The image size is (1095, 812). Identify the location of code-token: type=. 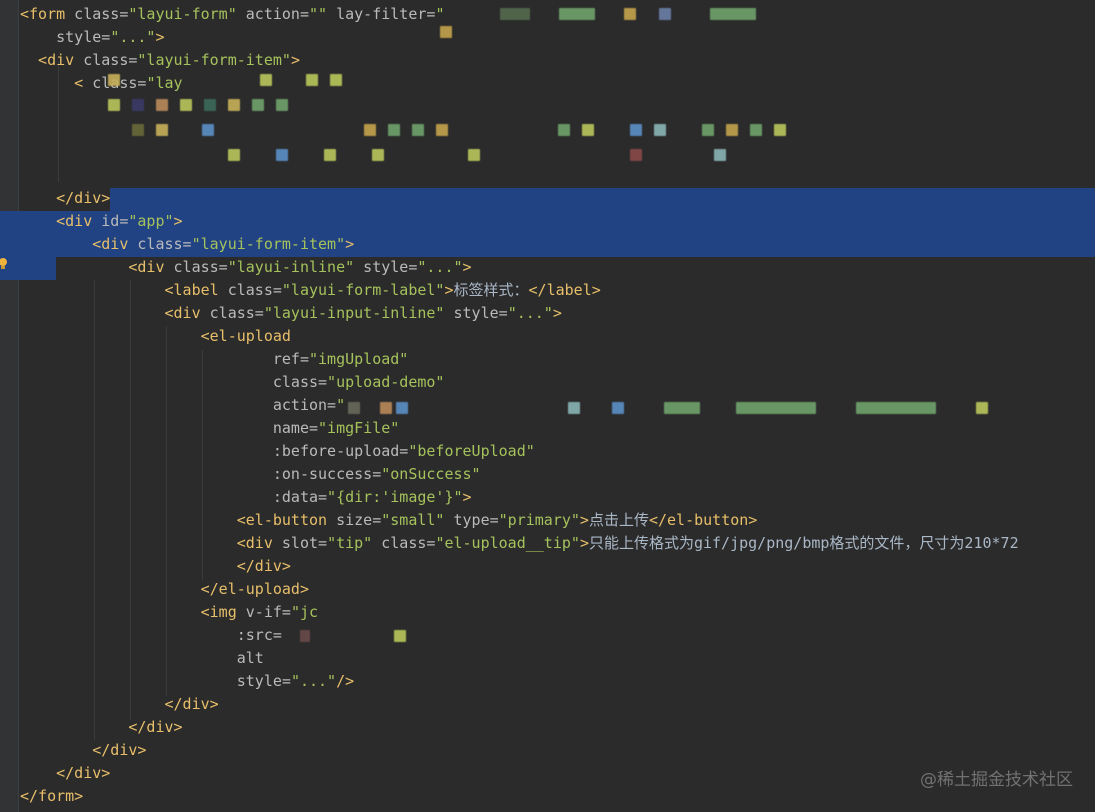
(471, 520).